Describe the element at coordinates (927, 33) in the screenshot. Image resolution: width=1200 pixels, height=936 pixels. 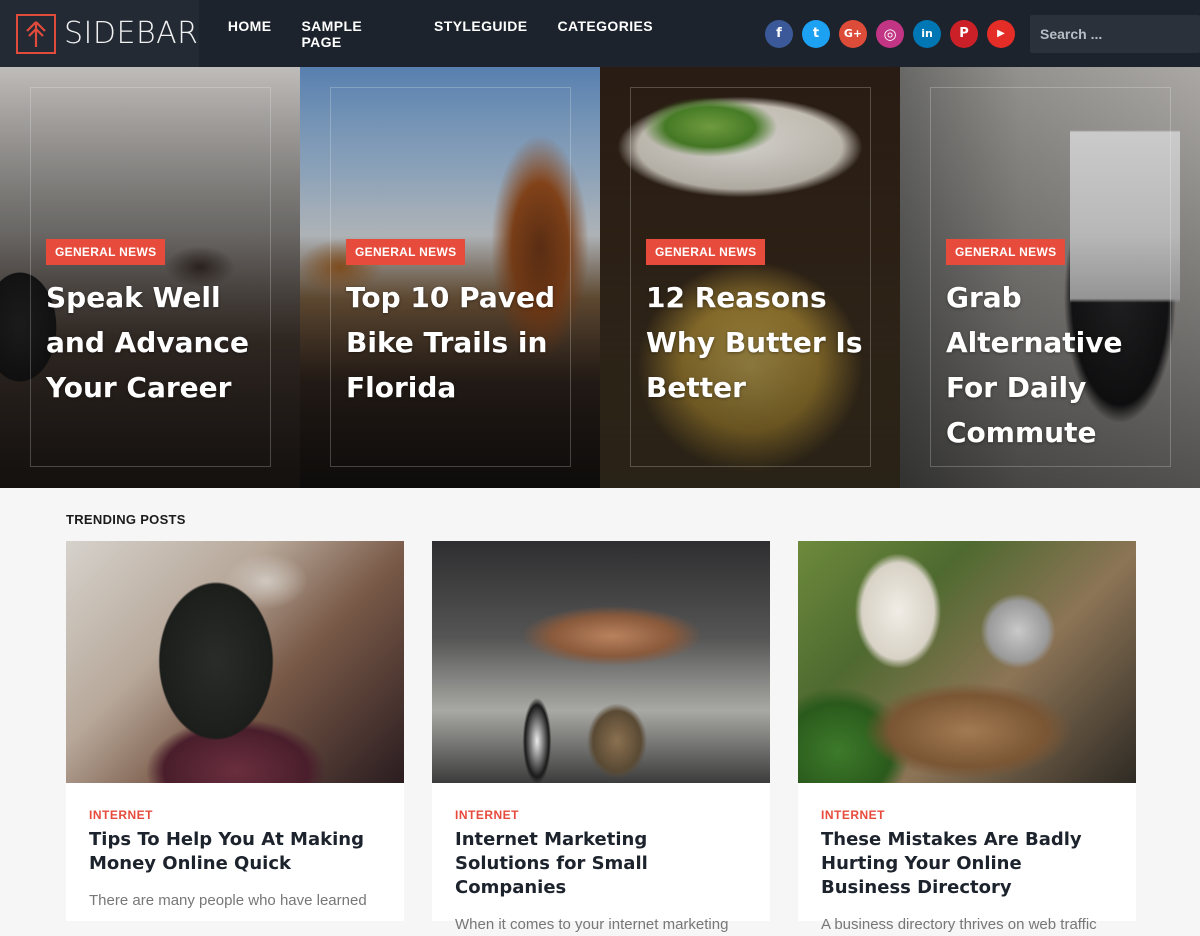
I see `linkedin-icon: in` at that location.